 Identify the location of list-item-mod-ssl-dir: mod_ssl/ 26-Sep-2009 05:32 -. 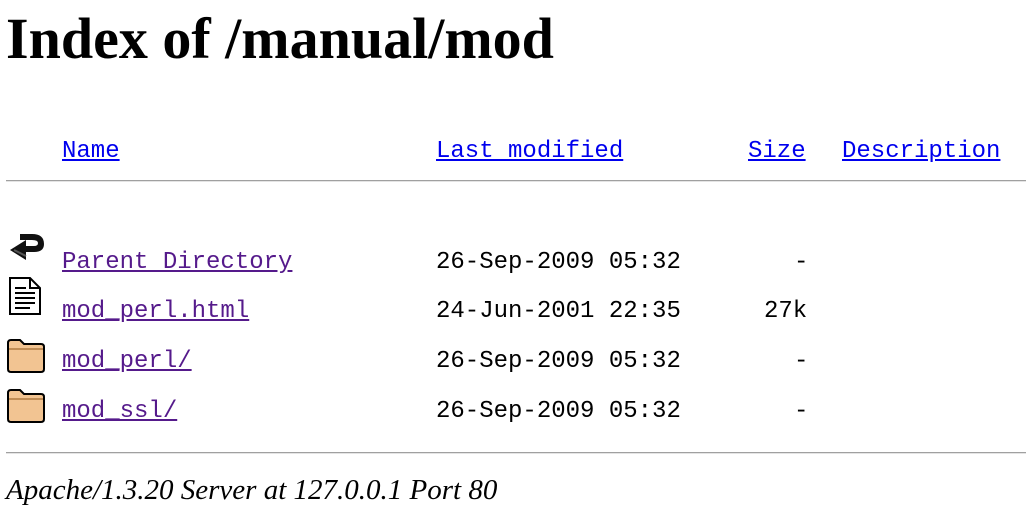
(513, 400).